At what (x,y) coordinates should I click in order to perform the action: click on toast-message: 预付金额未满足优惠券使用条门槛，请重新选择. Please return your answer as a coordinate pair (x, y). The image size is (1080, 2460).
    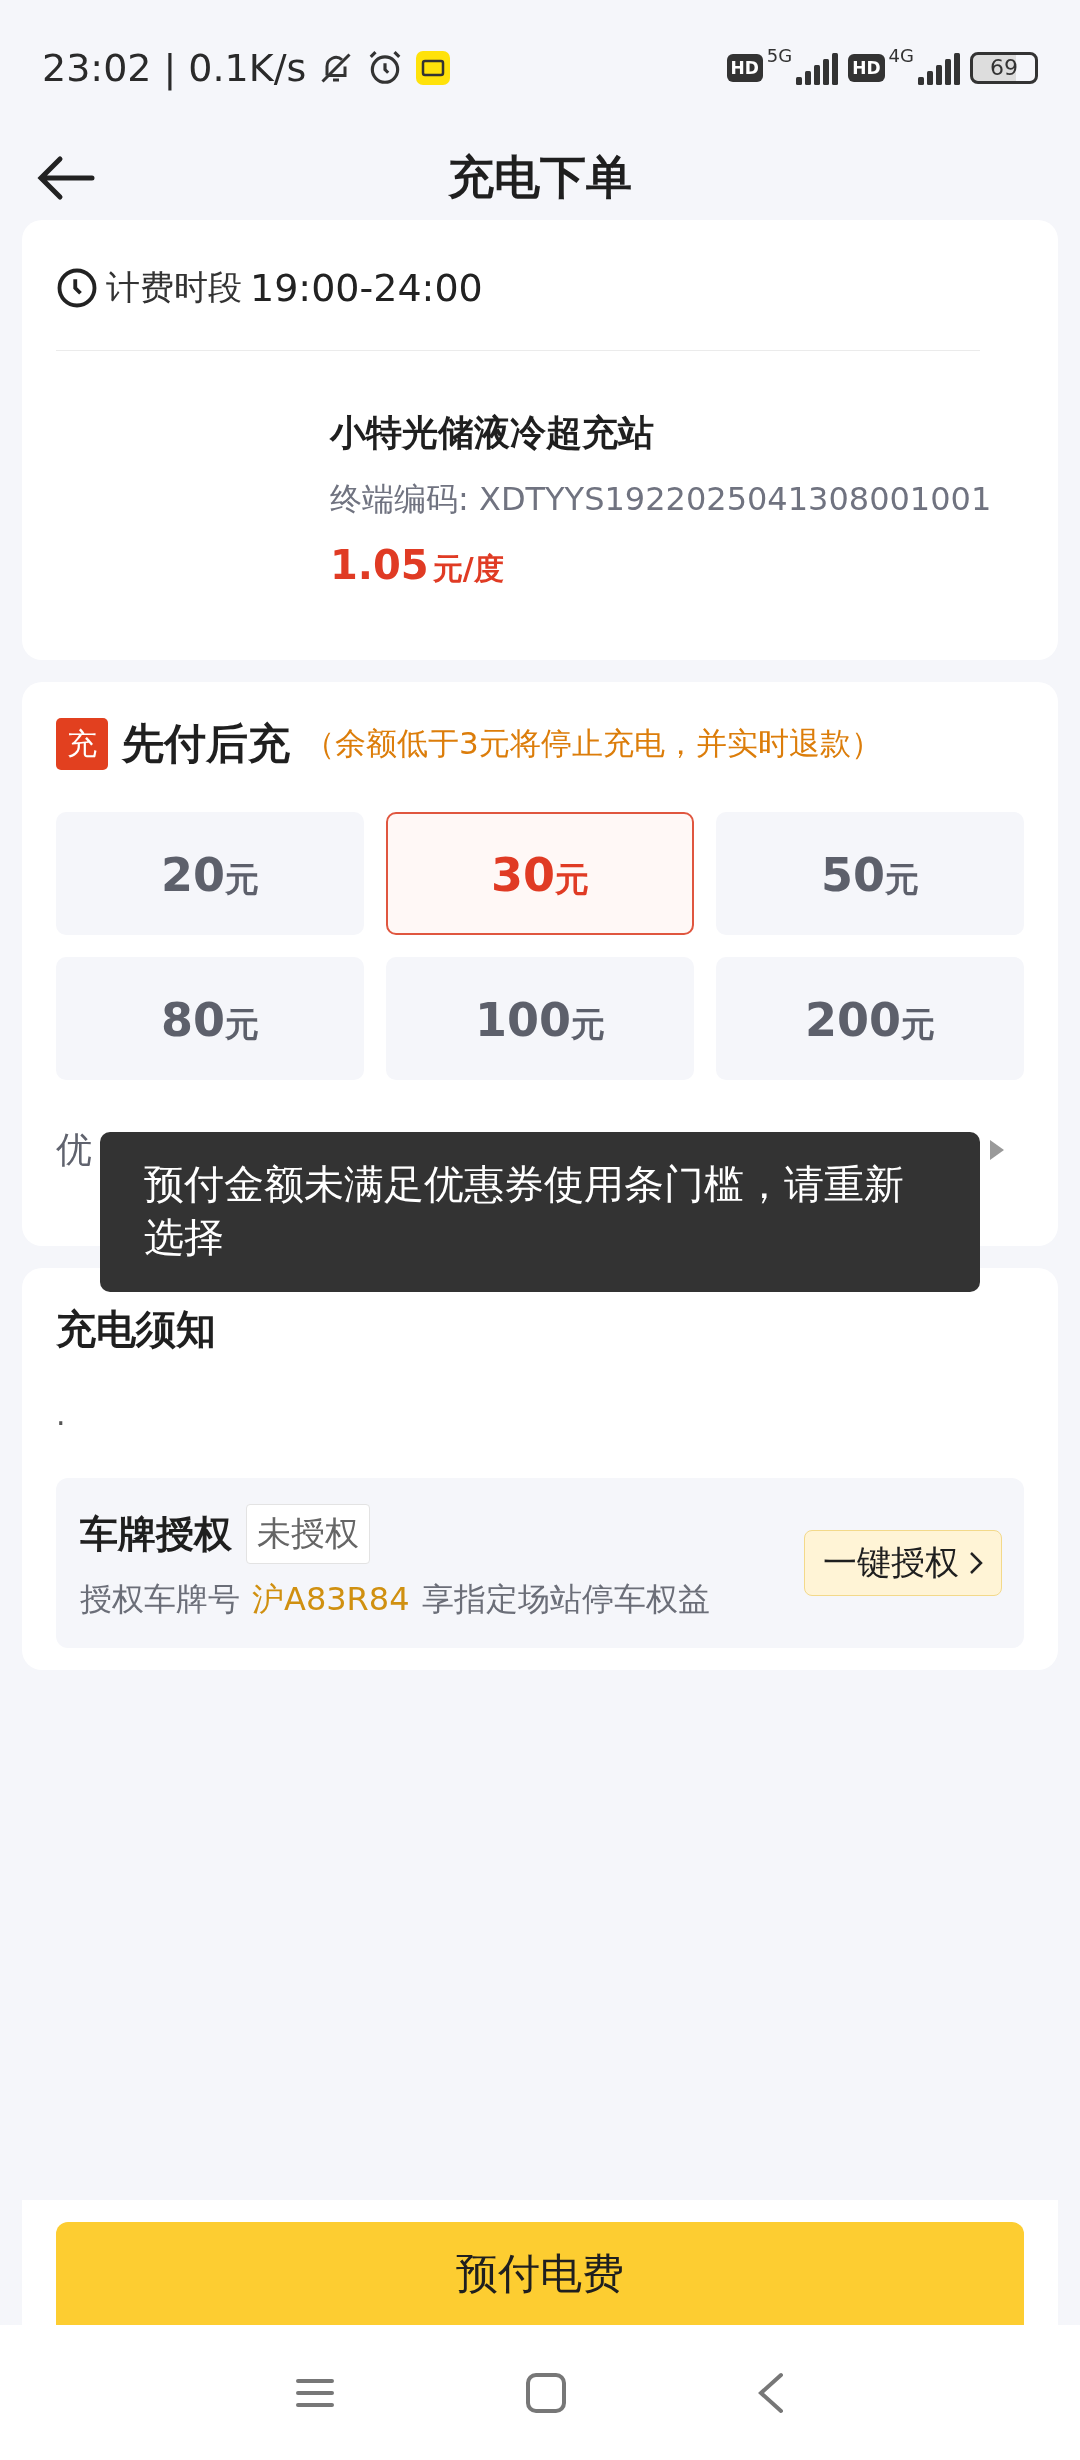
    Looking at the image, I should click on (540, 1212).